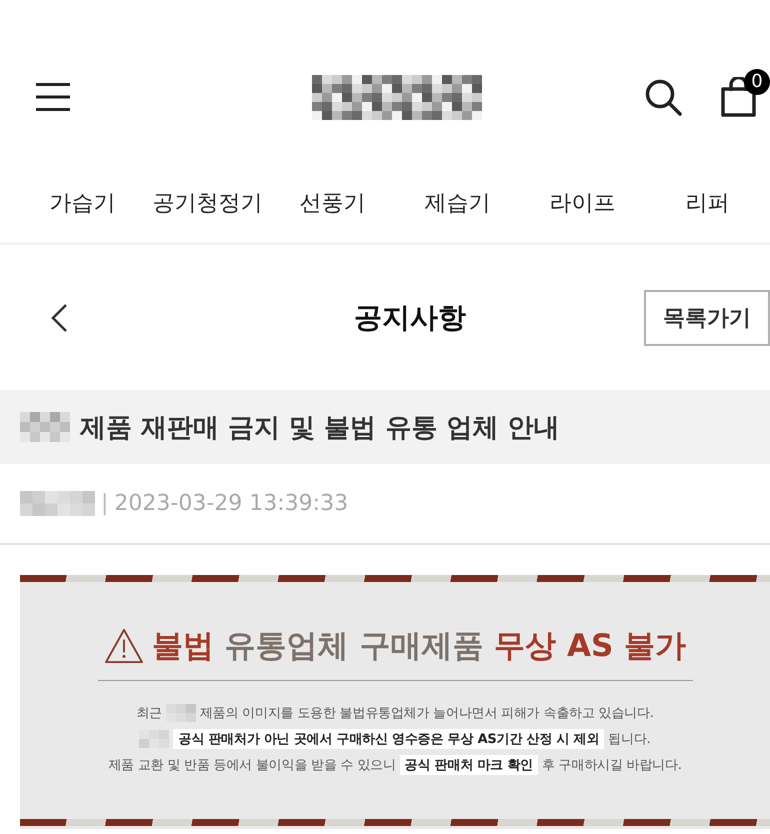  Describe the element at coordinates (231, 503) in the screenshot. I see `post-date: 2023-03-29 13:39:33` at that location.